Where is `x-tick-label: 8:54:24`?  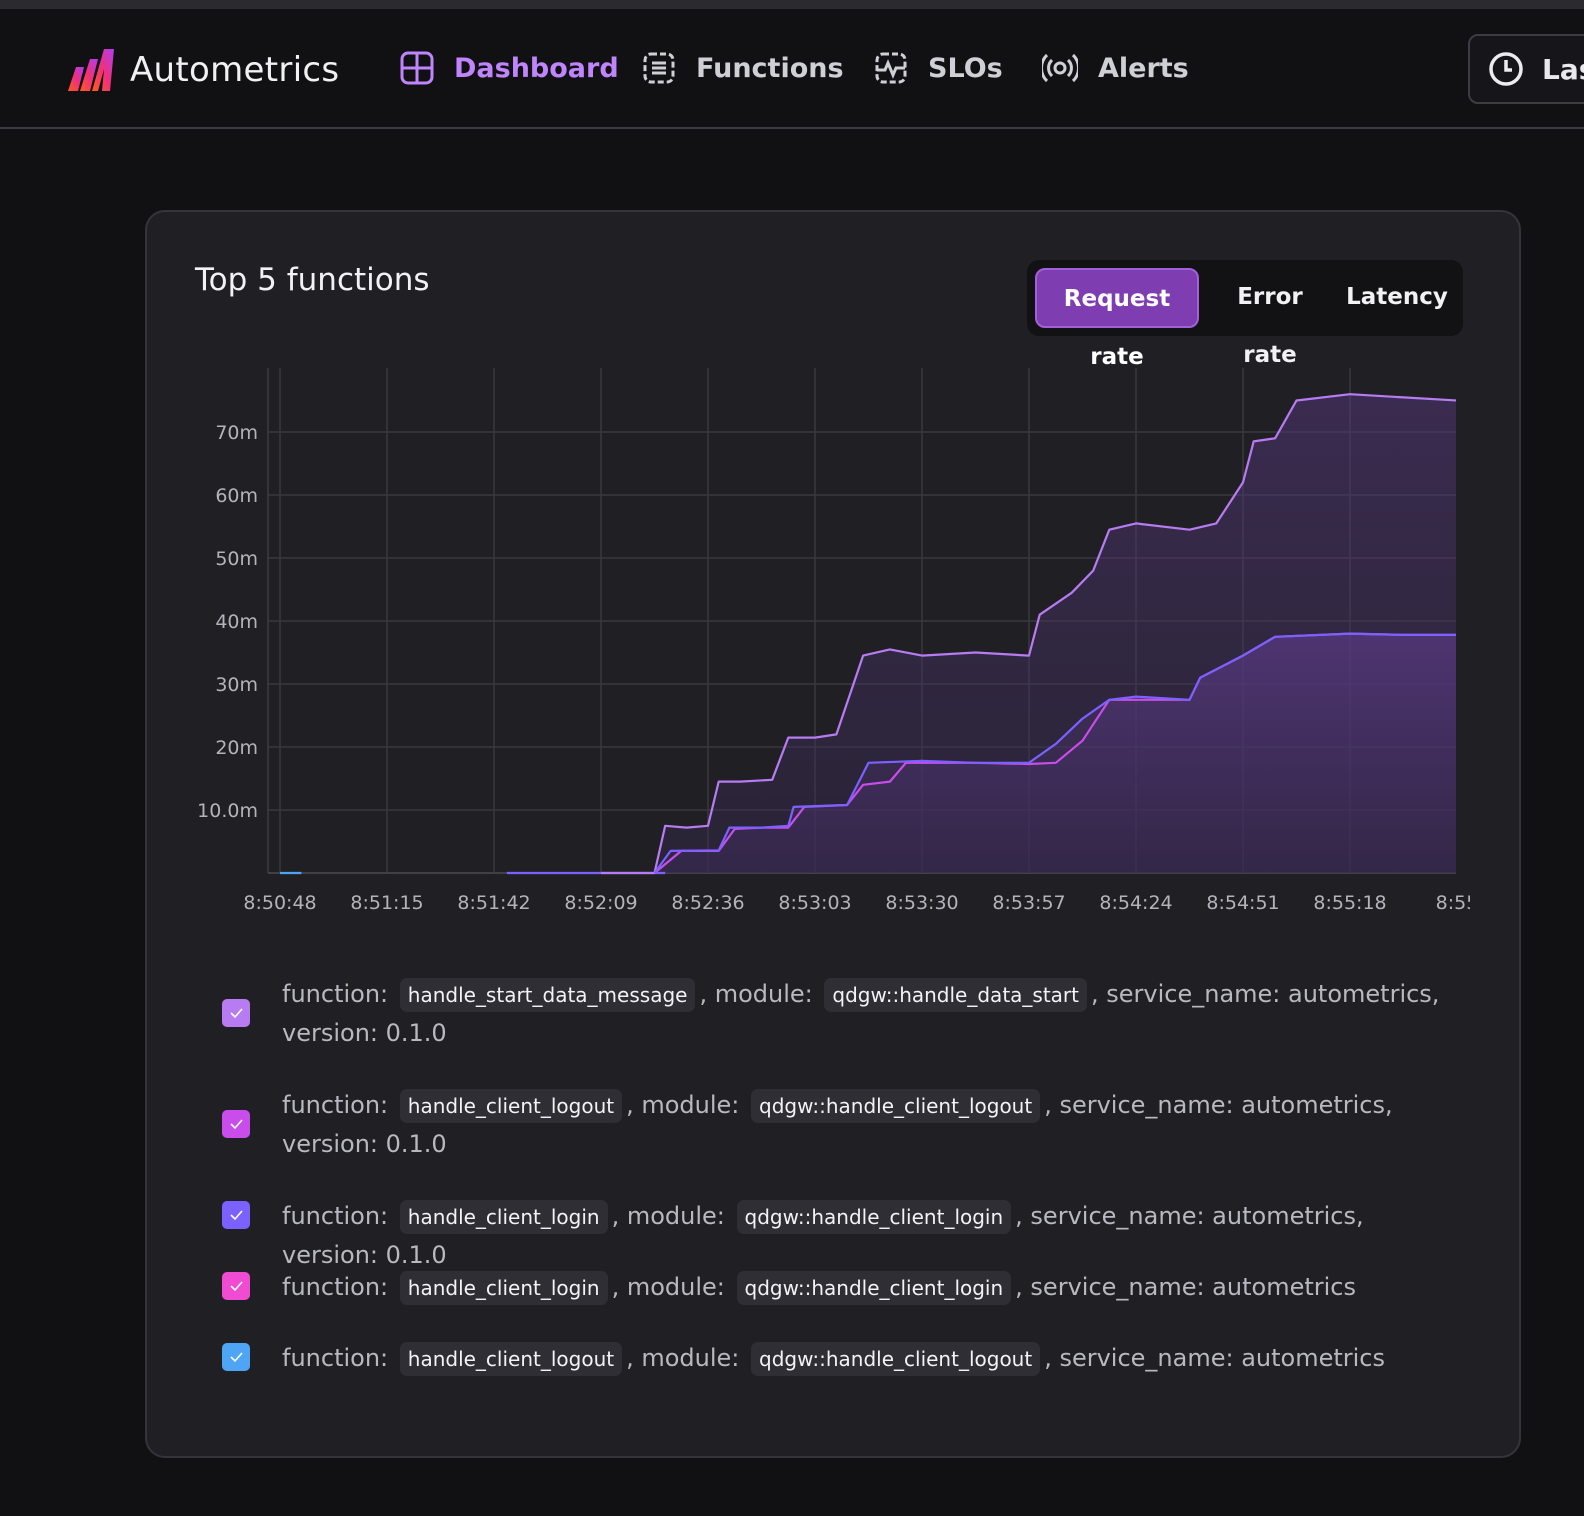 x-tick-label: 8:54:24 is located at coordinates (1135, 903).